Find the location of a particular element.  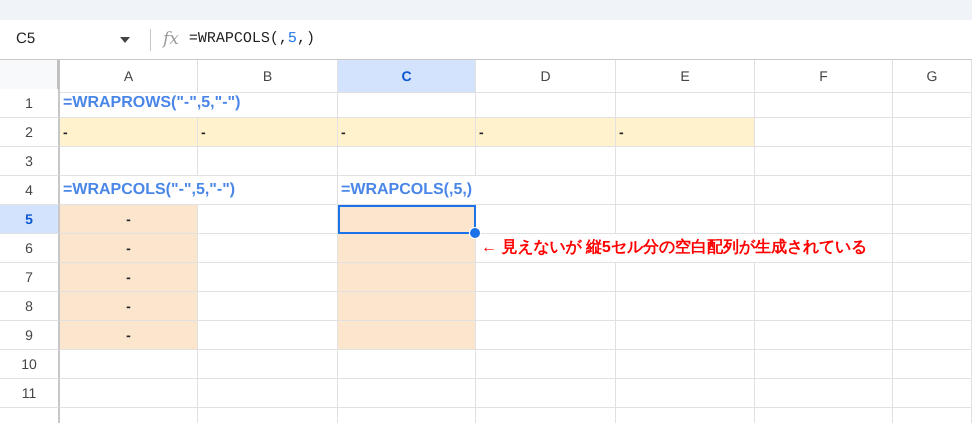

formula-text: =WRAPCOLS("-",5,"-") is located at coordinates (149, 190).